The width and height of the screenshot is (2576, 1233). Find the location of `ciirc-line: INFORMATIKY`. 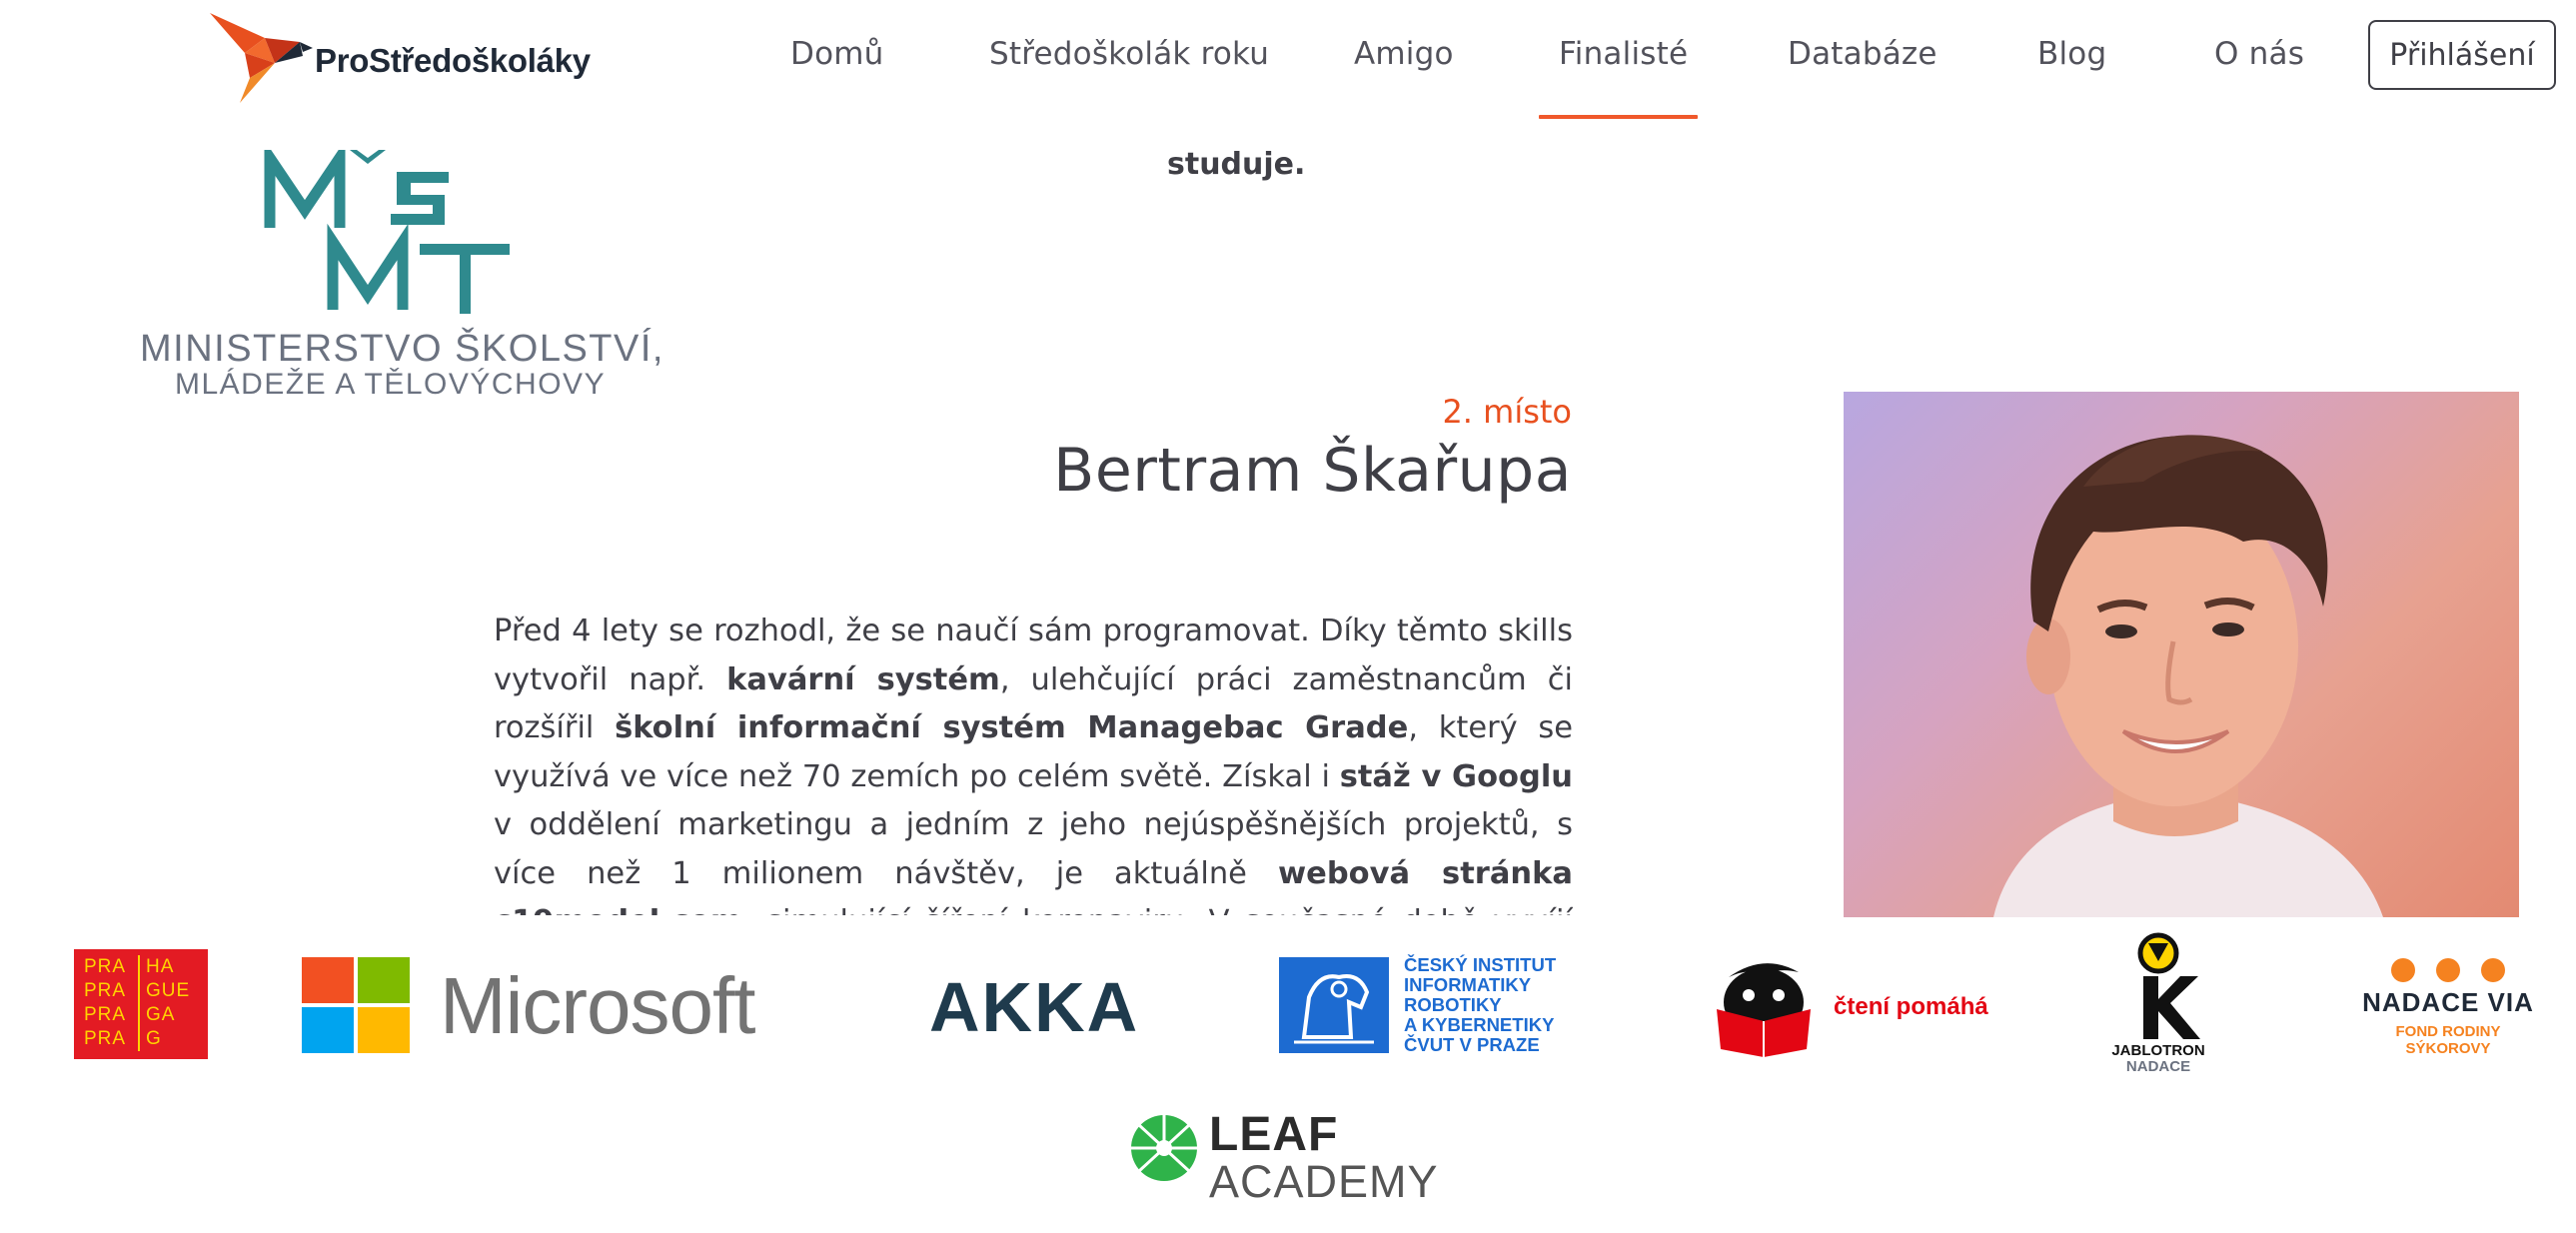

ciirc-line: INFORMATIKY is located at coordinates (1468, 984).